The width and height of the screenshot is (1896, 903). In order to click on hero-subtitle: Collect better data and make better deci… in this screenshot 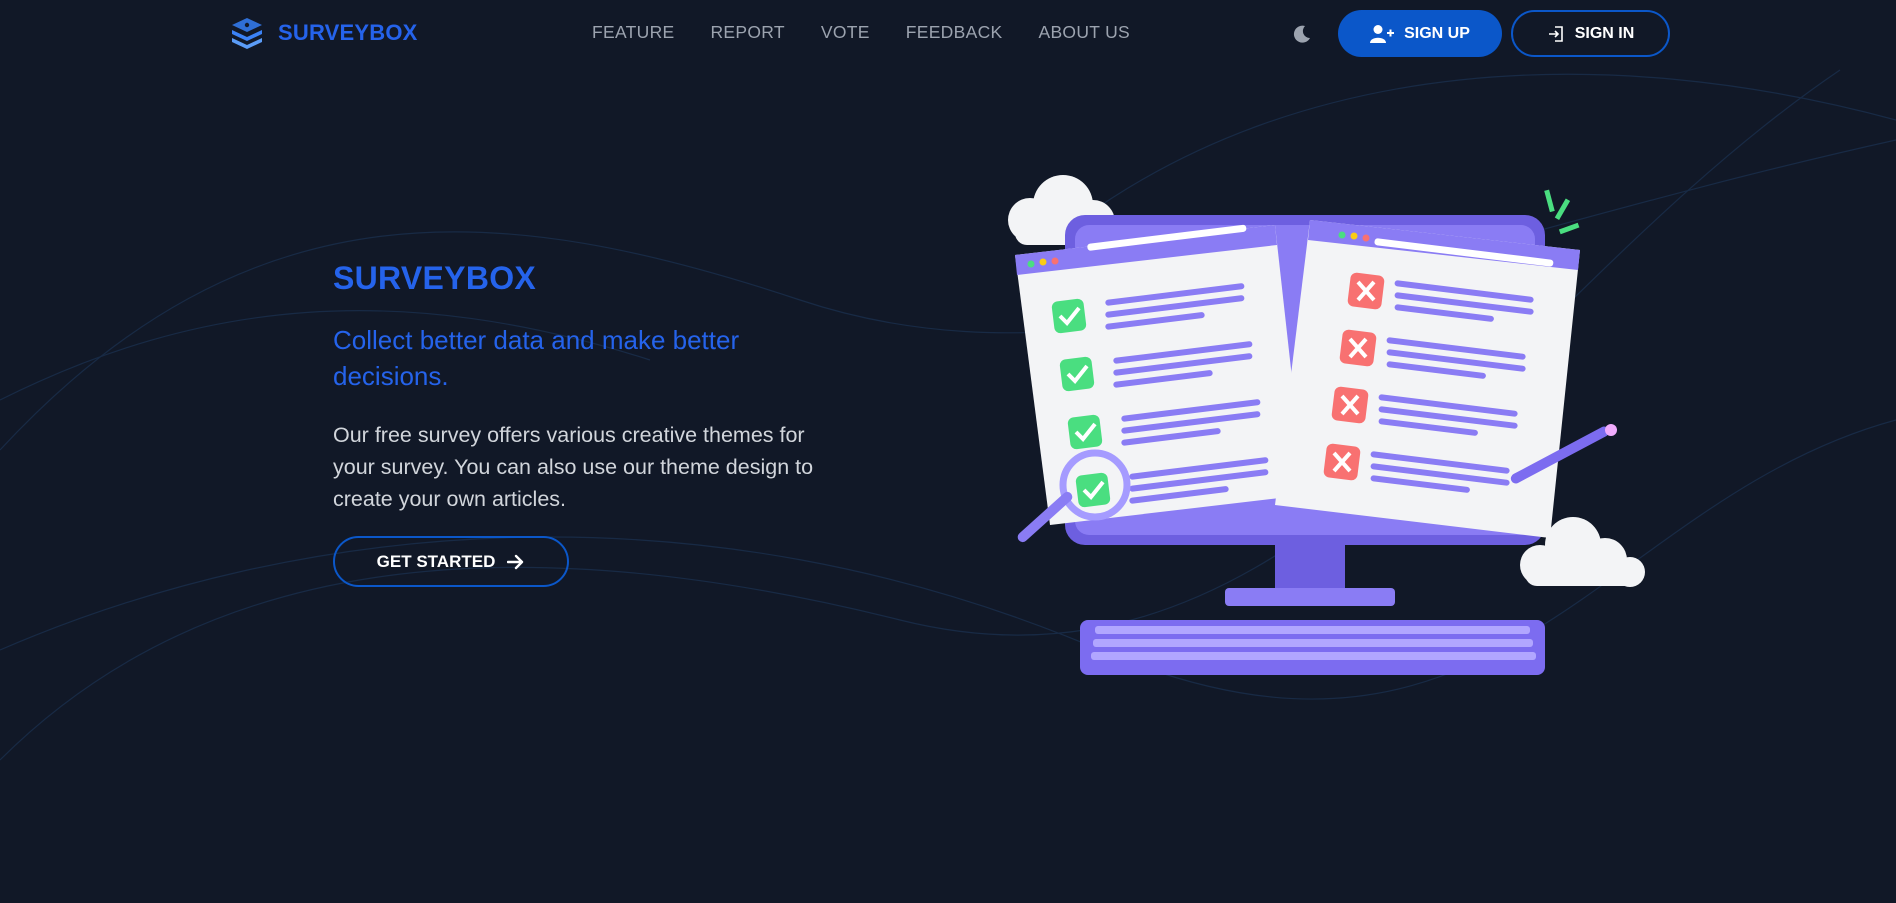, I will do `click(536, 358)`.